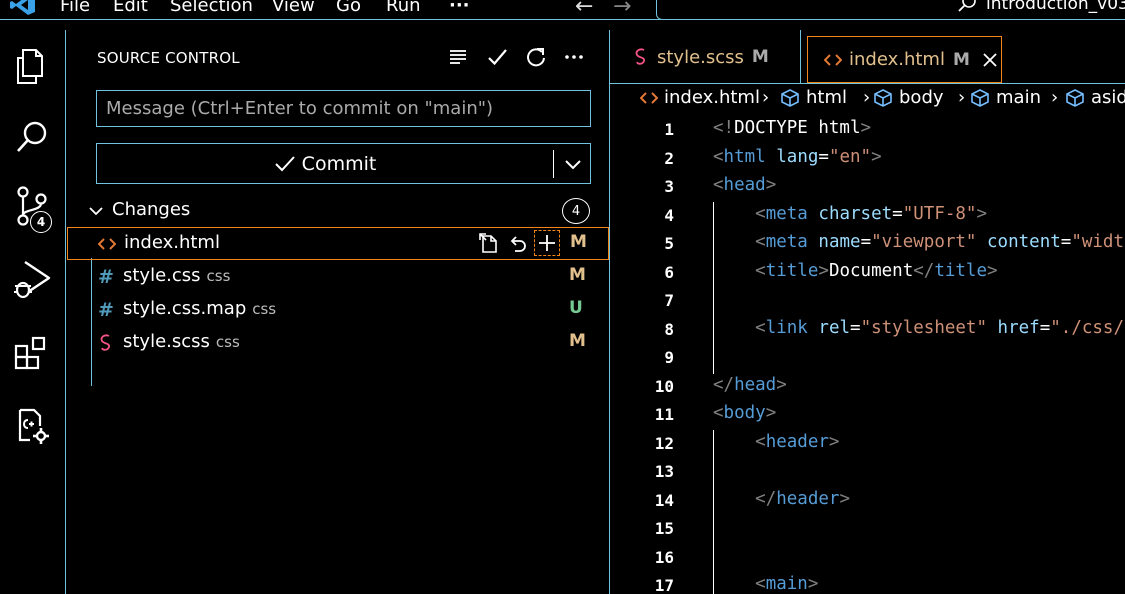  I want to click on code-line: <body>, so click(745, 413).